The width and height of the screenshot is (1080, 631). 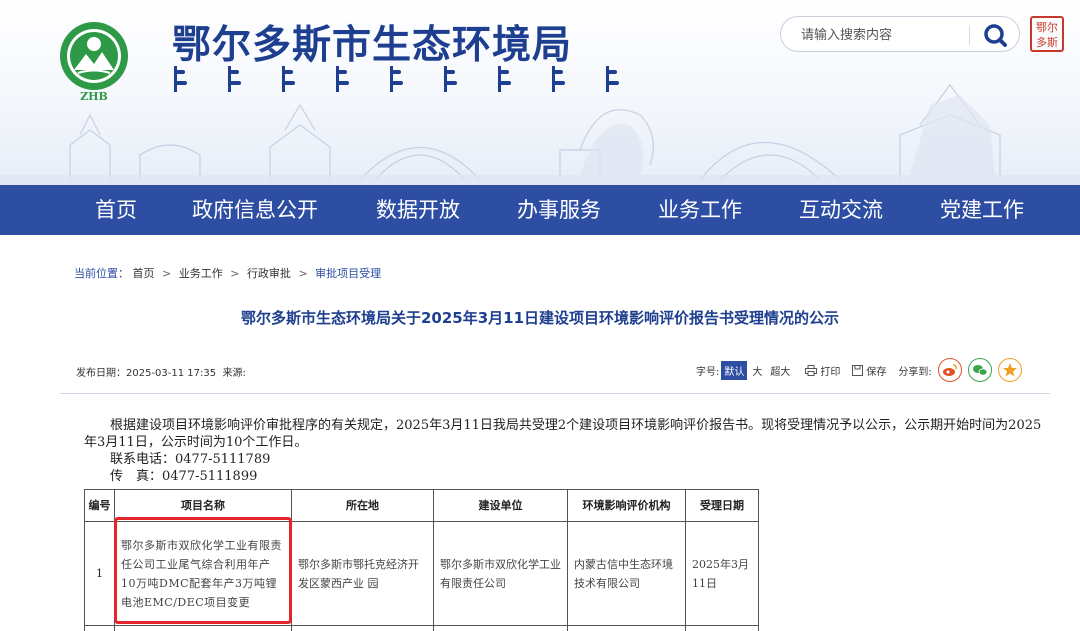 I want to click on save-label: 保存, so click(x=876, y=372).